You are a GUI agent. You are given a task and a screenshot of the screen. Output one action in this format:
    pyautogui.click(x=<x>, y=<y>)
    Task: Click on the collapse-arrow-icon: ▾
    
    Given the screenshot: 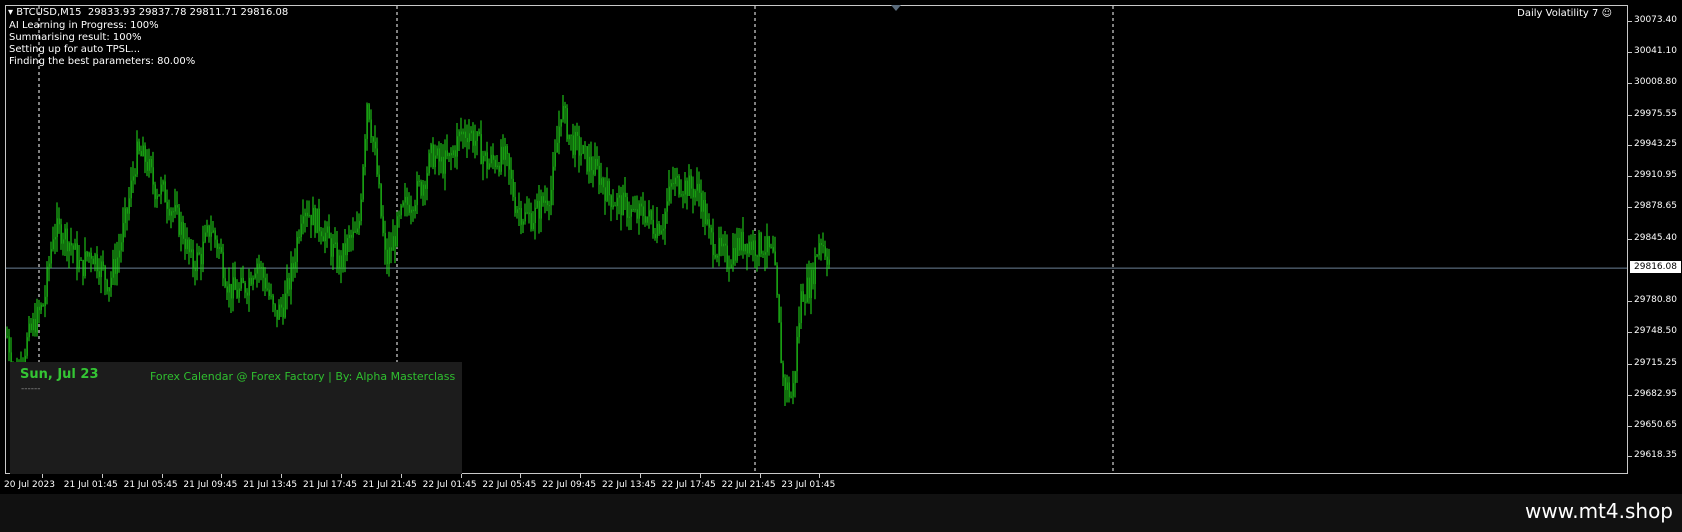 What is the action you would take?
    pyautogui.click(x=10, y=12)
    